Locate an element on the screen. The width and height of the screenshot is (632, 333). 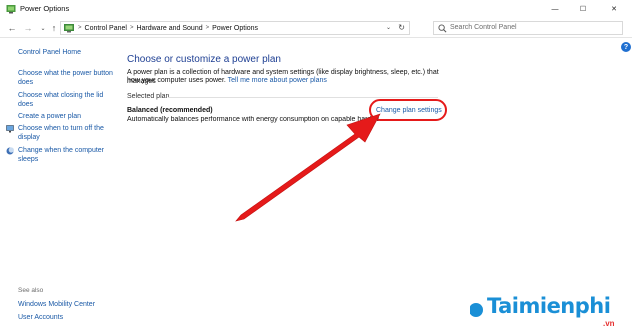
watermark-suffix: .vn is located at coordinates (609, 323).